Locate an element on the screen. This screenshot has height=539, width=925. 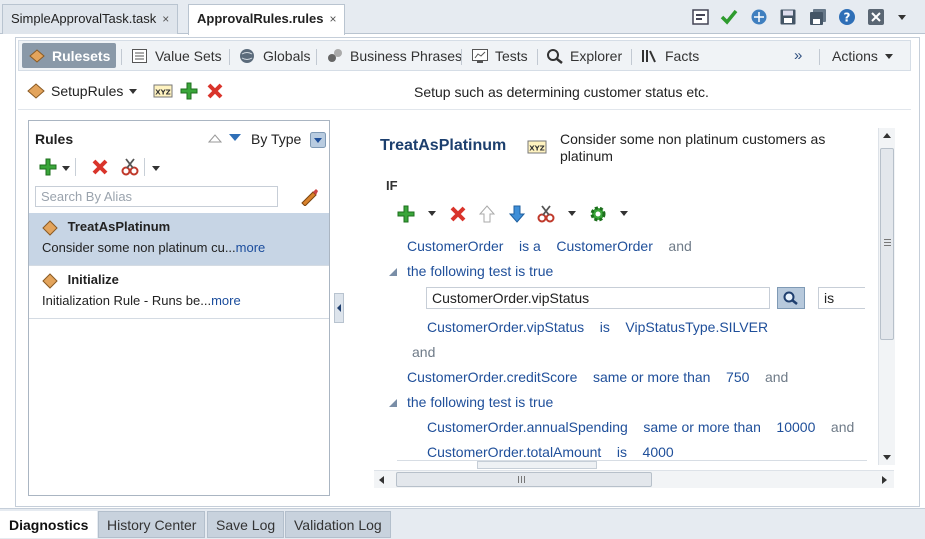
inner-scrollbar is located at coordinates (632, 464).